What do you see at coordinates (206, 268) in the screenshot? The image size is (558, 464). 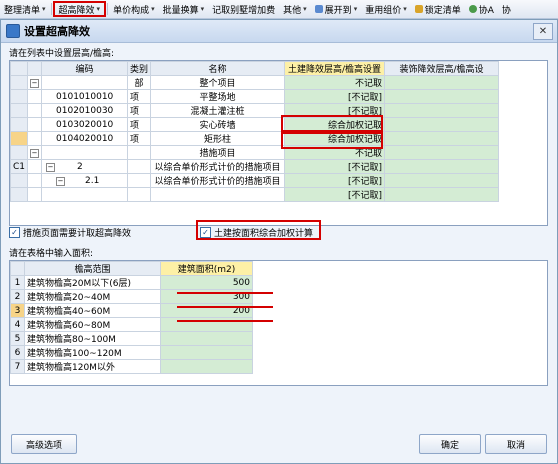 I see `col-building-area: 建筑面积(m2)` at bounding box center [206, 268].